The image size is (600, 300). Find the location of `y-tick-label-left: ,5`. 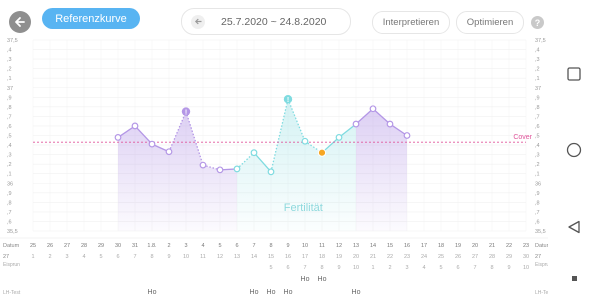

y-tick-label-left: ,5 is located at coordinates (9, 137).